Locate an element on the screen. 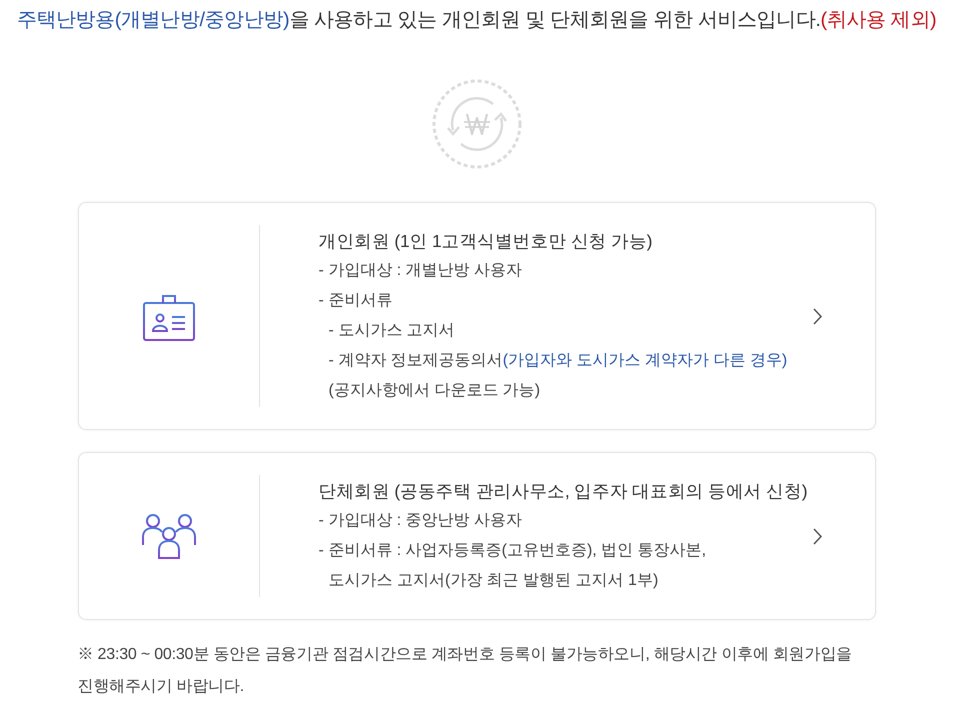 This screenshot has height=709, width=953. card-title: 개인회원 (1인 1고객식별번호만 신청 가능) is located at coordinates (486, 241).